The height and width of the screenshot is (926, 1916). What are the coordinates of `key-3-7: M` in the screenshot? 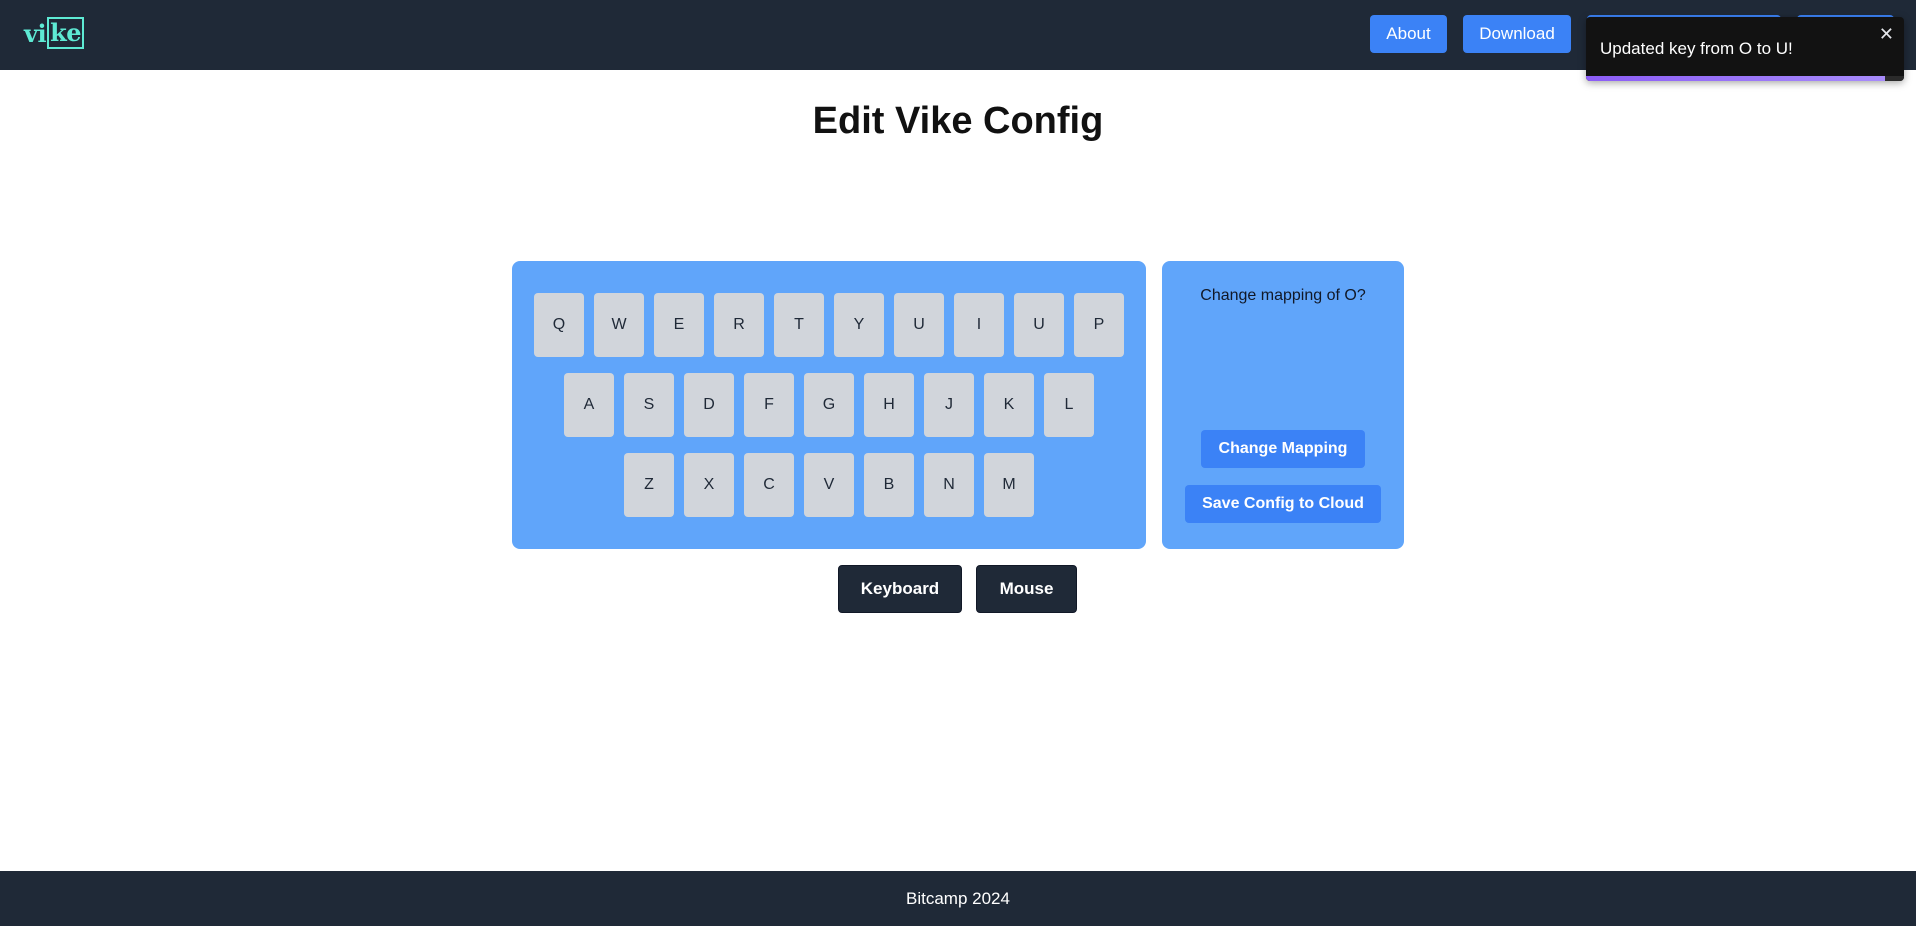 It's located at (1009, 485).